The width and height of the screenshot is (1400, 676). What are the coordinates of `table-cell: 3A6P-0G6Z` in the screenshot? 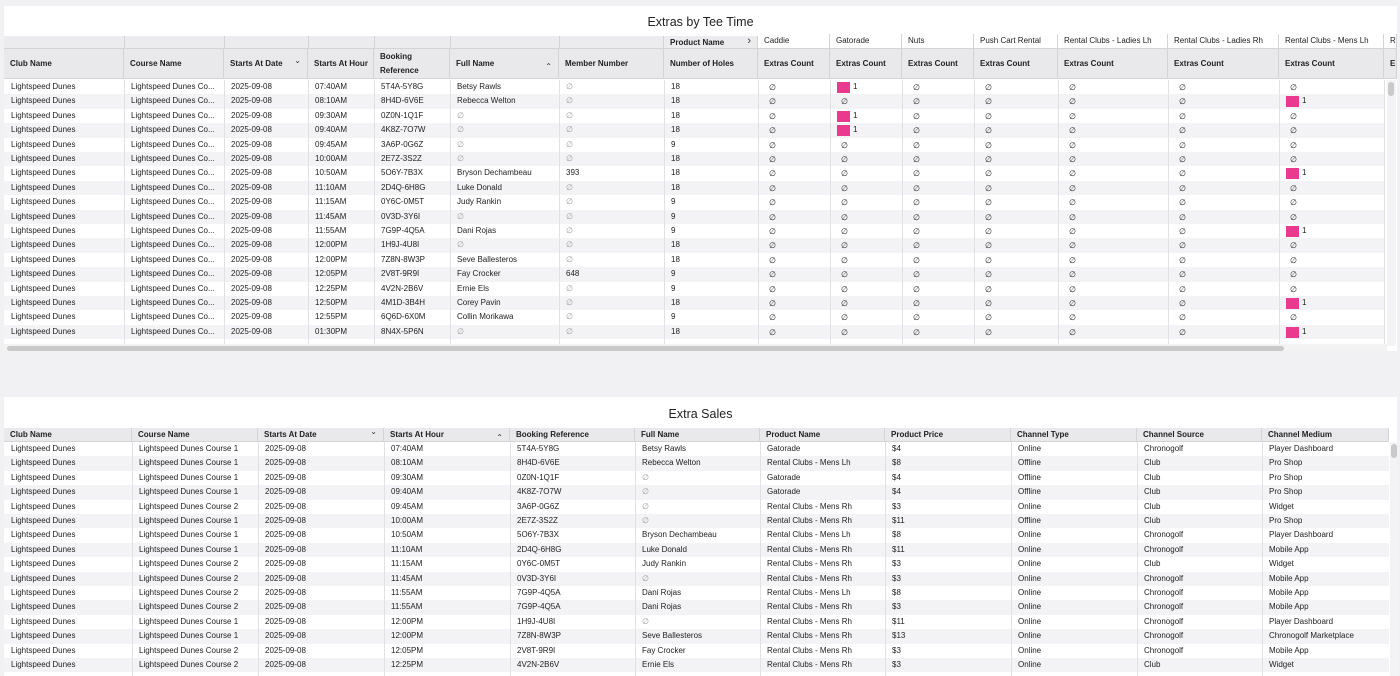 It's located at (412, 145).